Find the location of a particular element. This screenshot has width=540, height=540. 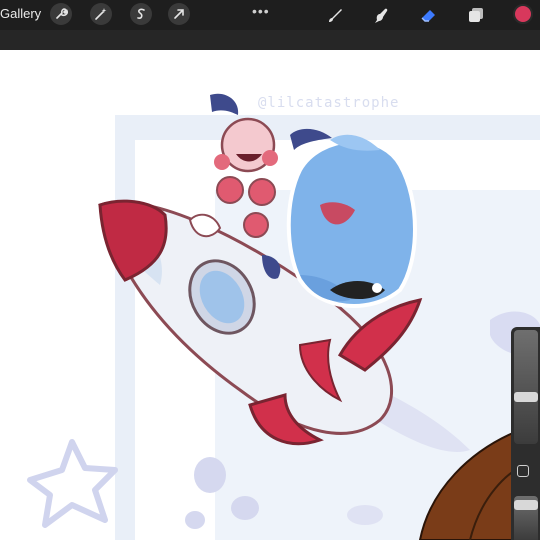

artist-watermark: @lilcatastrophe is located at coordinates (329, 103).